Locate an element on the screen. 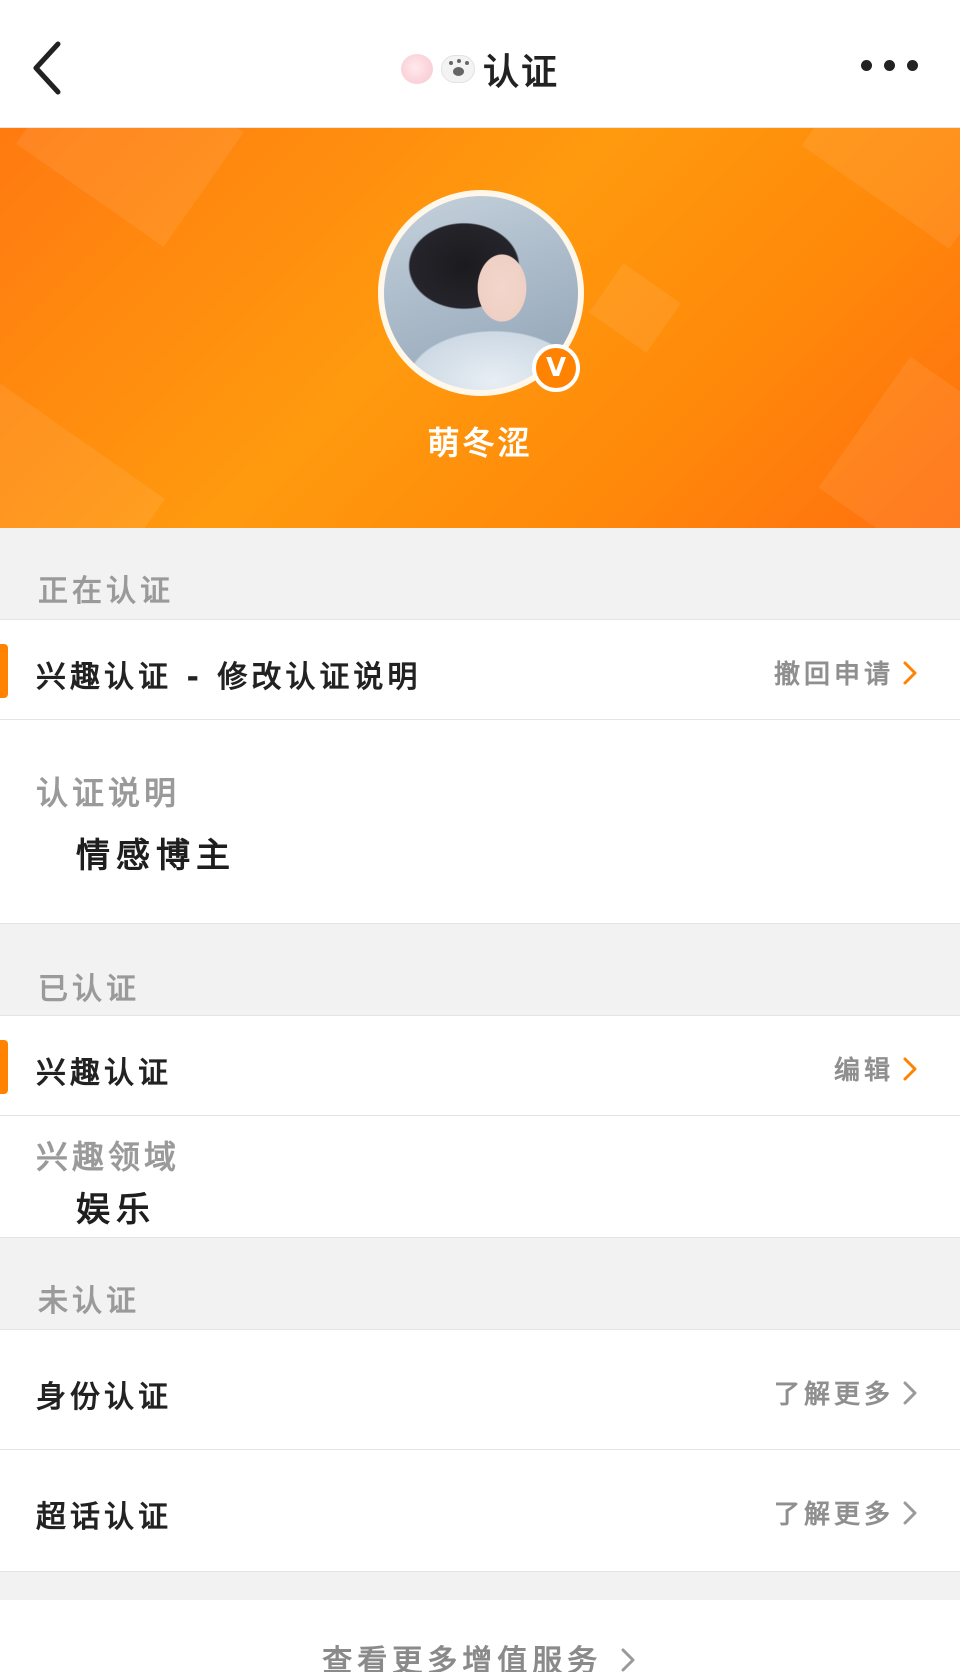 The height and width of the screenshot is (1672, 960). section-header-in-progress: 正在认证 is located at coordinates (480, 574).